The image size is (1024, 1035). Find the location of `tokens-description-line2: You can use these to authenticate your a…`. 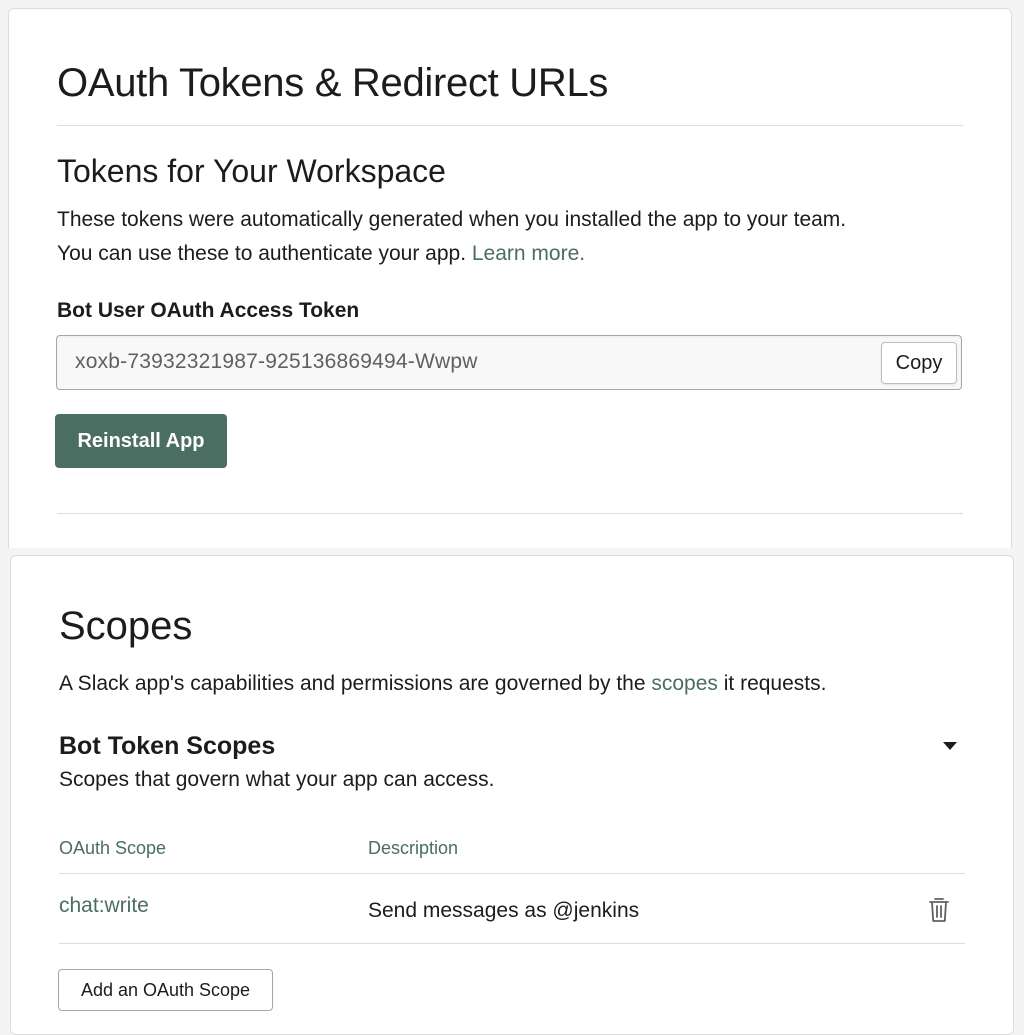

tokens-description-line2: You can use these to authenticate your a… is located at coordinates (321, 253).